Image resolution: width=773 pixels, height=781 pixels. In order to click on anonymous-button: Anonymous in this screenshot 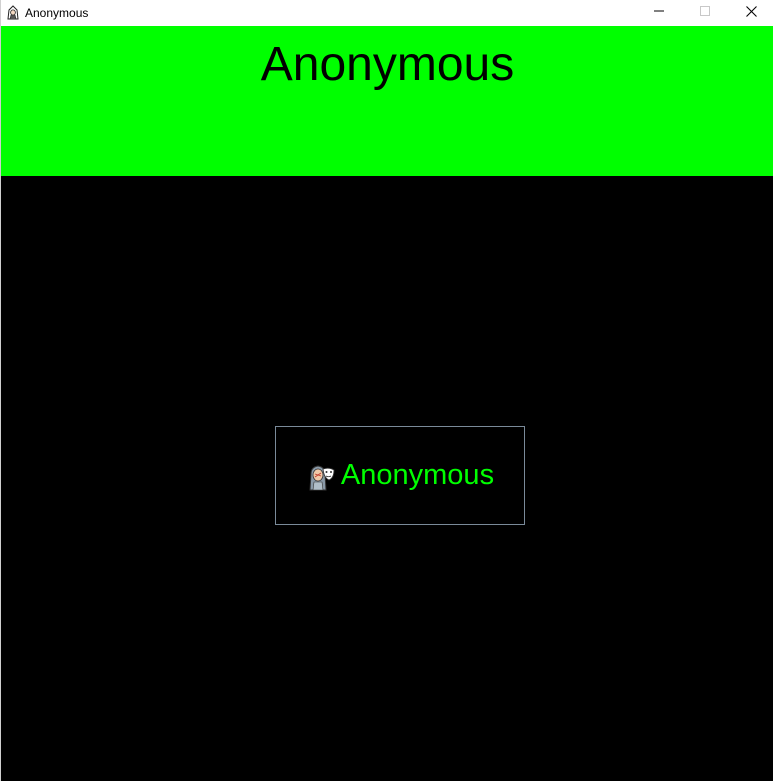, I will do `click(400, 475)`.